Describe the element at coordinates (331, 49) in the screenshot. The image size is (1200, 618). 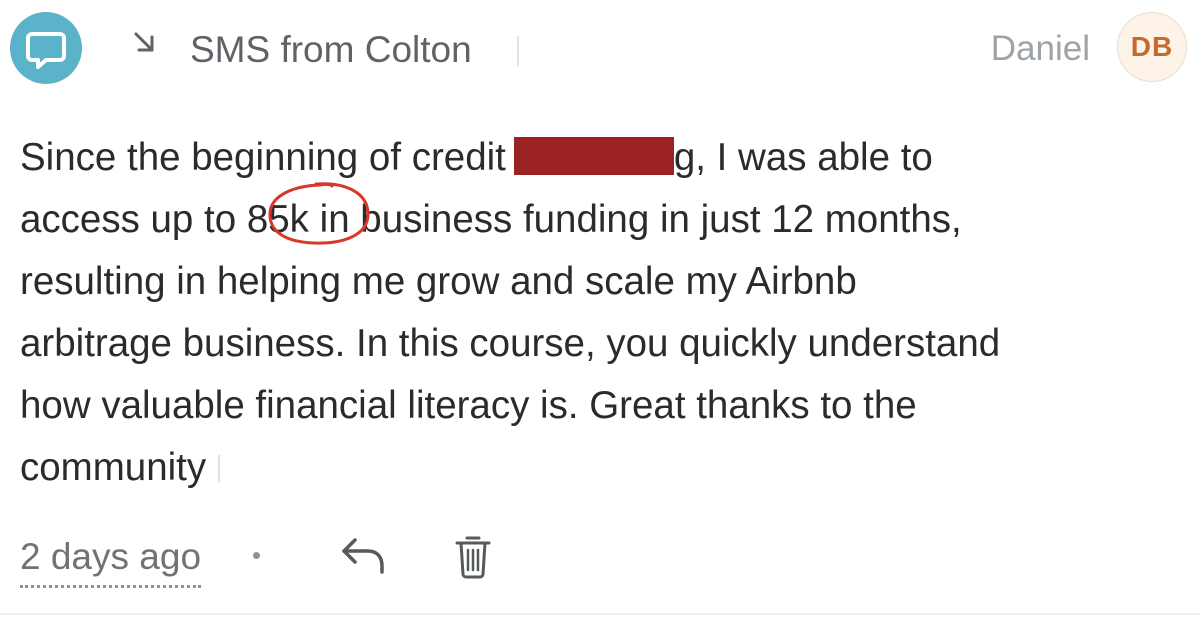
I see `message-title: SMS from Colton` at that location.